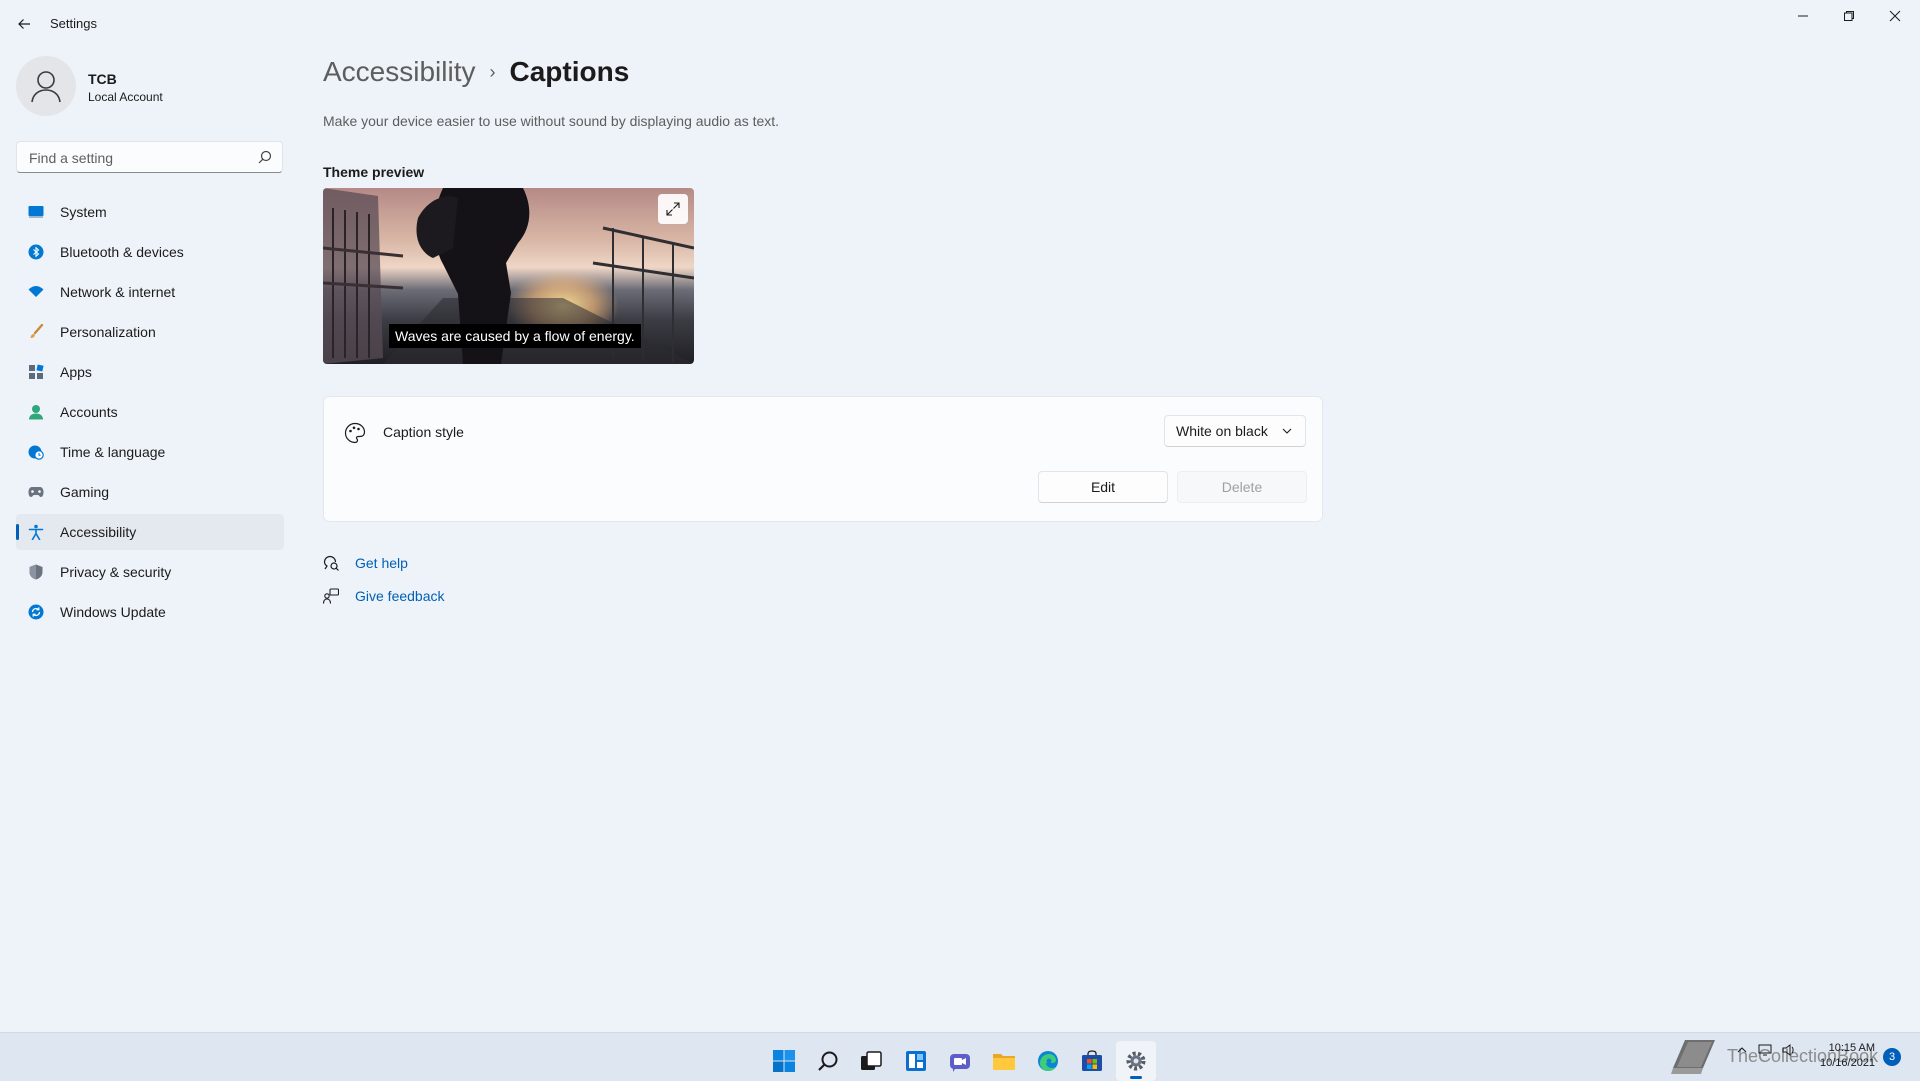  I want to click on sidebar-item-apps: Apps, so click(150, 372).